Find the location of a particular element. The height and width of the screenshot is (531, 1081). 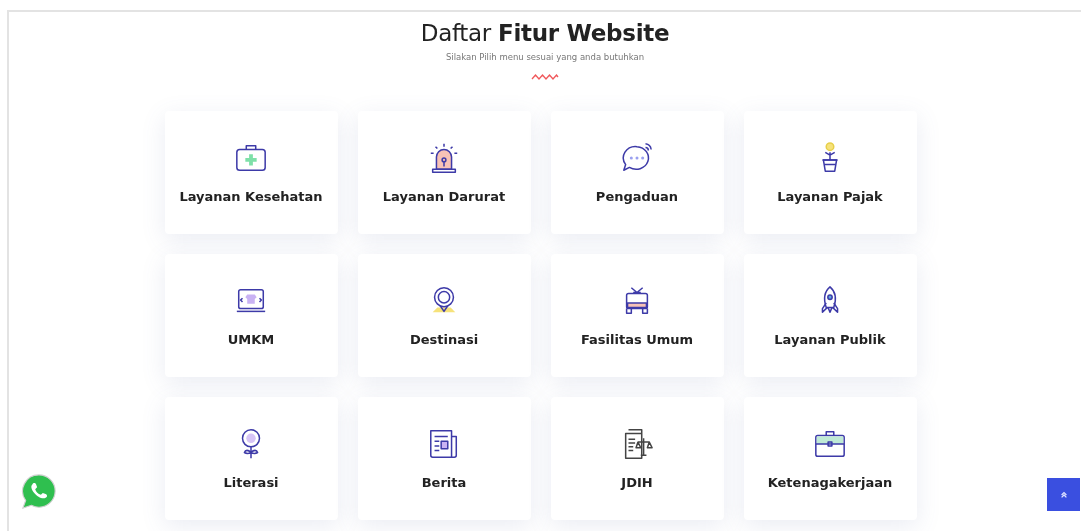

feature-card: Literasi is located at coordinates (251, 458).